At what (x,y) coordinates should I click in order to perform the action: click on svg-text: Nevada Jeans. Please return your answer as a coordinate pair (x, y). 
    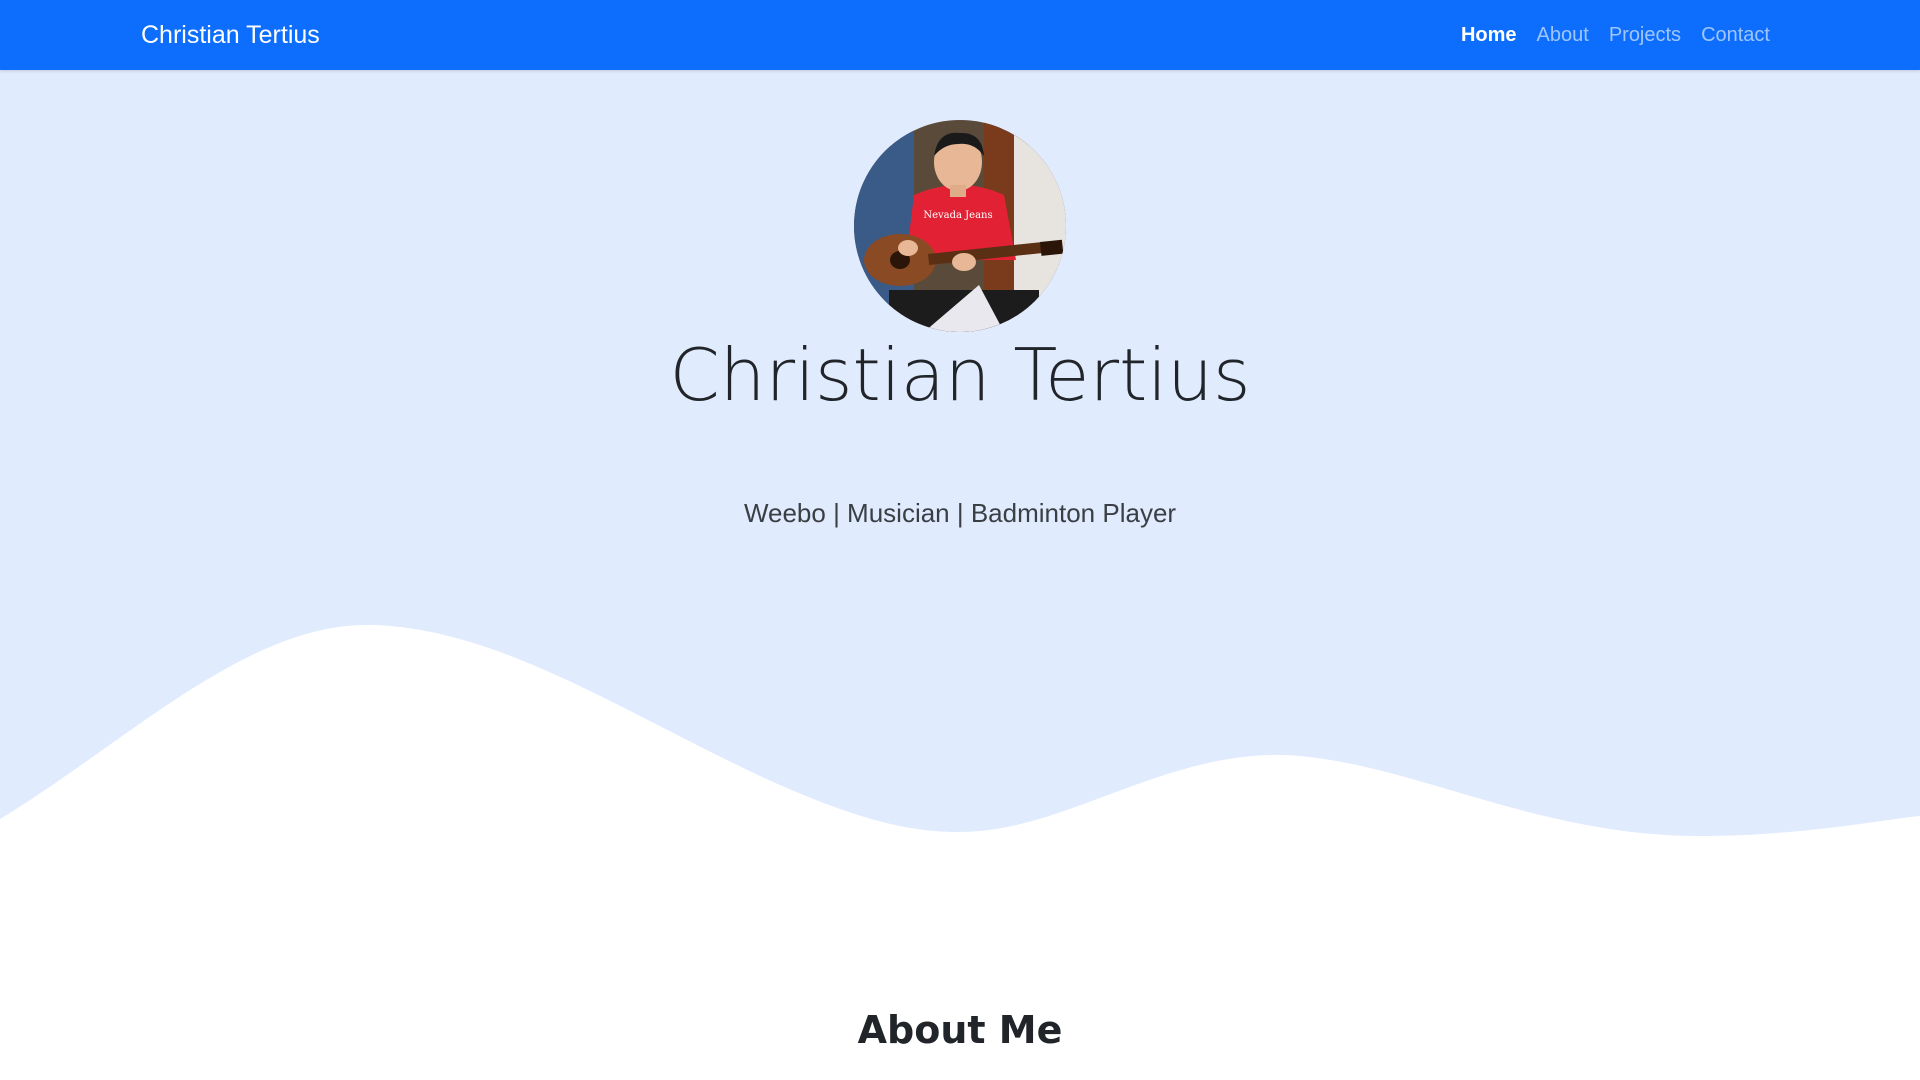
    Looking at the image, I should click on (957, 215).